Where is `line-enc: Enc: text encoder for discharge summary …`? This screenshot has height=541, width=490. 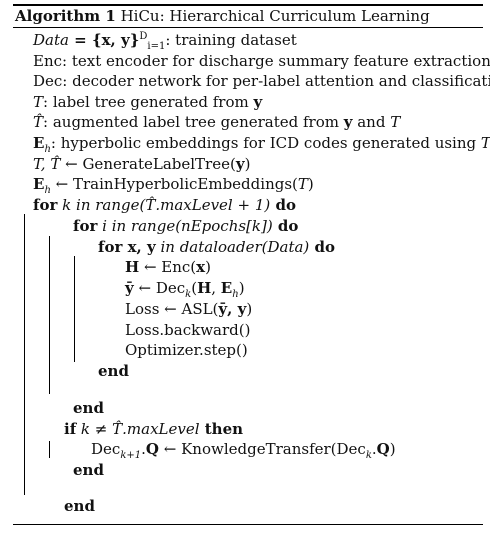
line-enc: Enc: text encoder for discharge summary … is located at coordinates (261, 61).